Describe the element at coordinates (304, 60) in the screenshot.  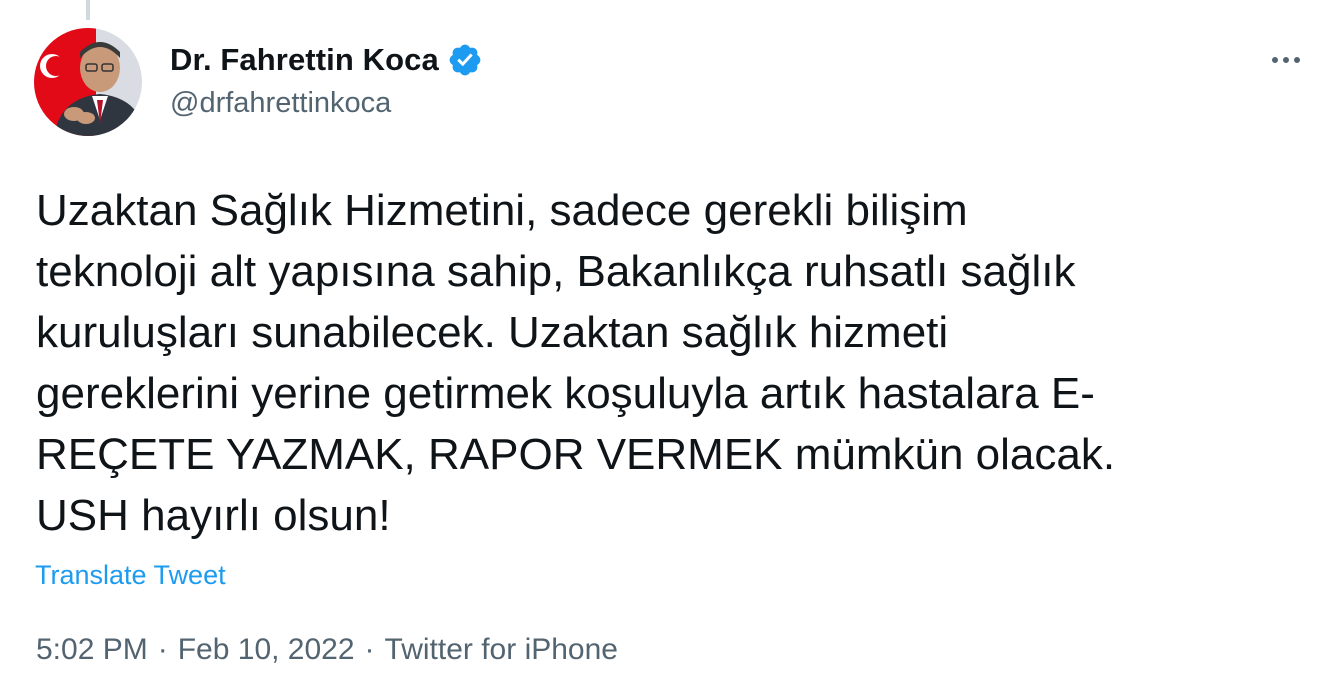
I see `display-name: Dr. Fahrettin Koca` at that location.